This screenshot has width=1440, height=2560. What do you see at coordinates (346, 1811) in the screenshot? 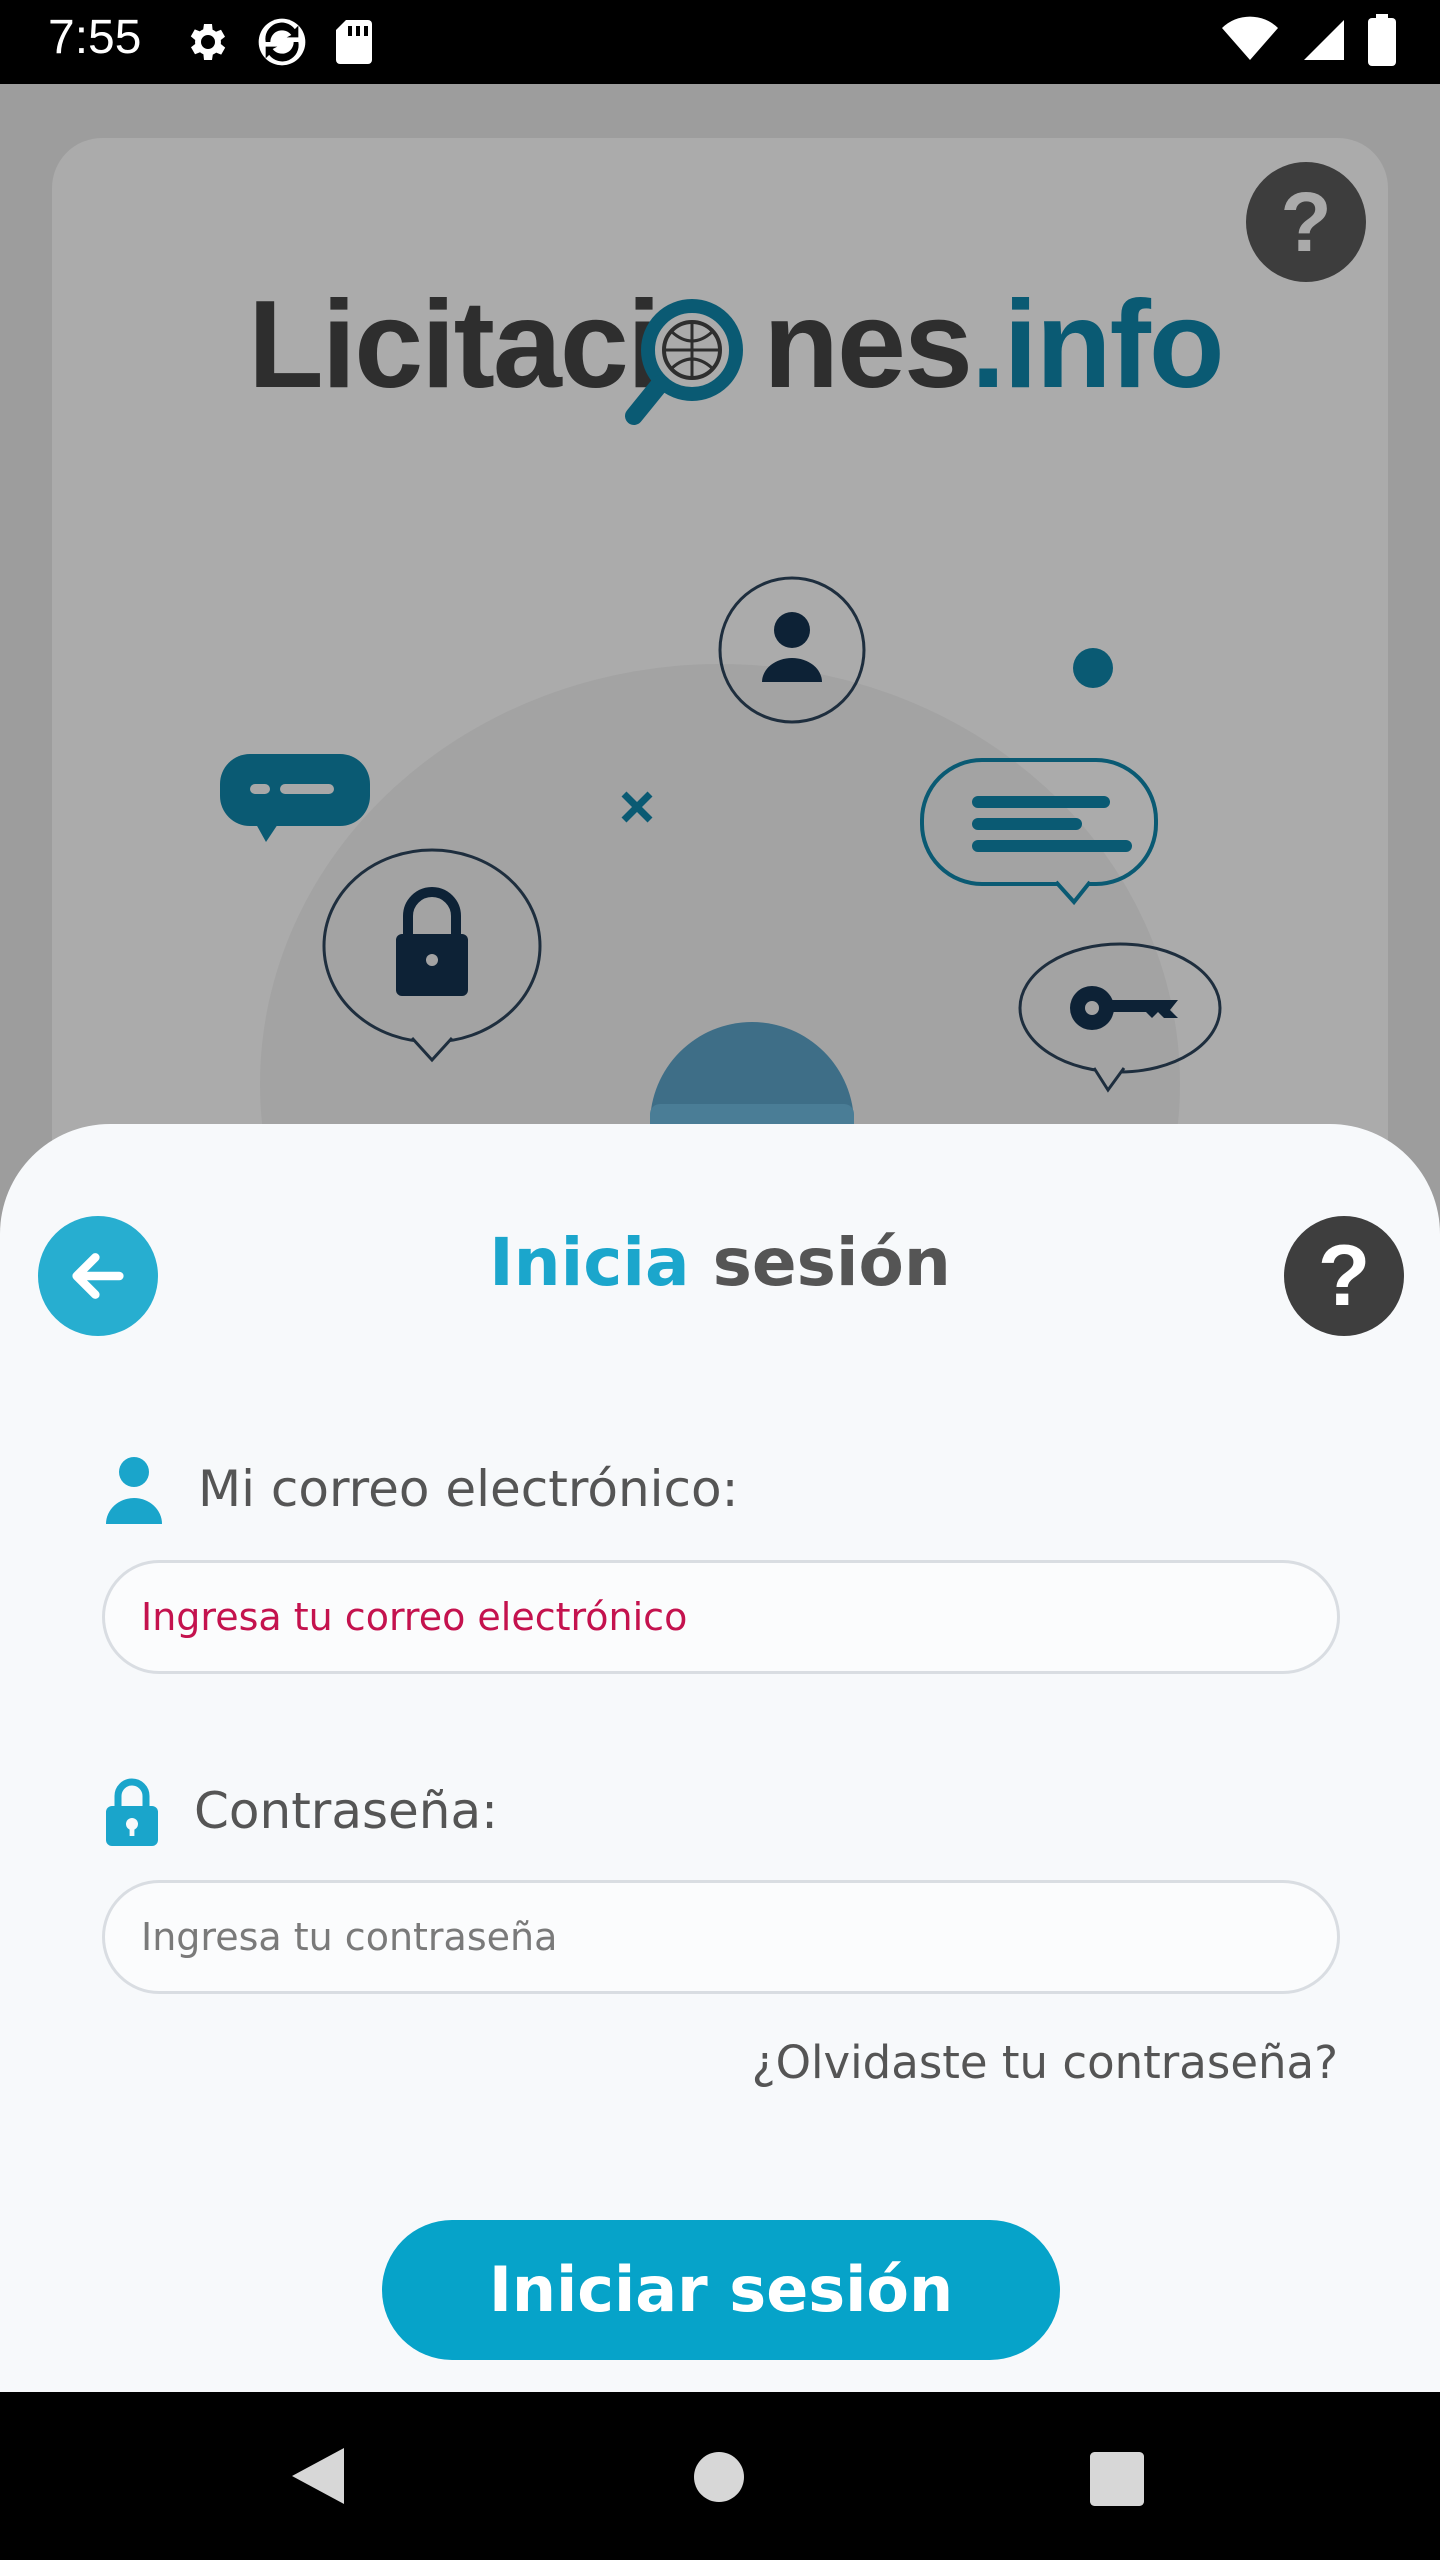
I see `password-label: Contraseña:` at bounding box center [346, 1811].